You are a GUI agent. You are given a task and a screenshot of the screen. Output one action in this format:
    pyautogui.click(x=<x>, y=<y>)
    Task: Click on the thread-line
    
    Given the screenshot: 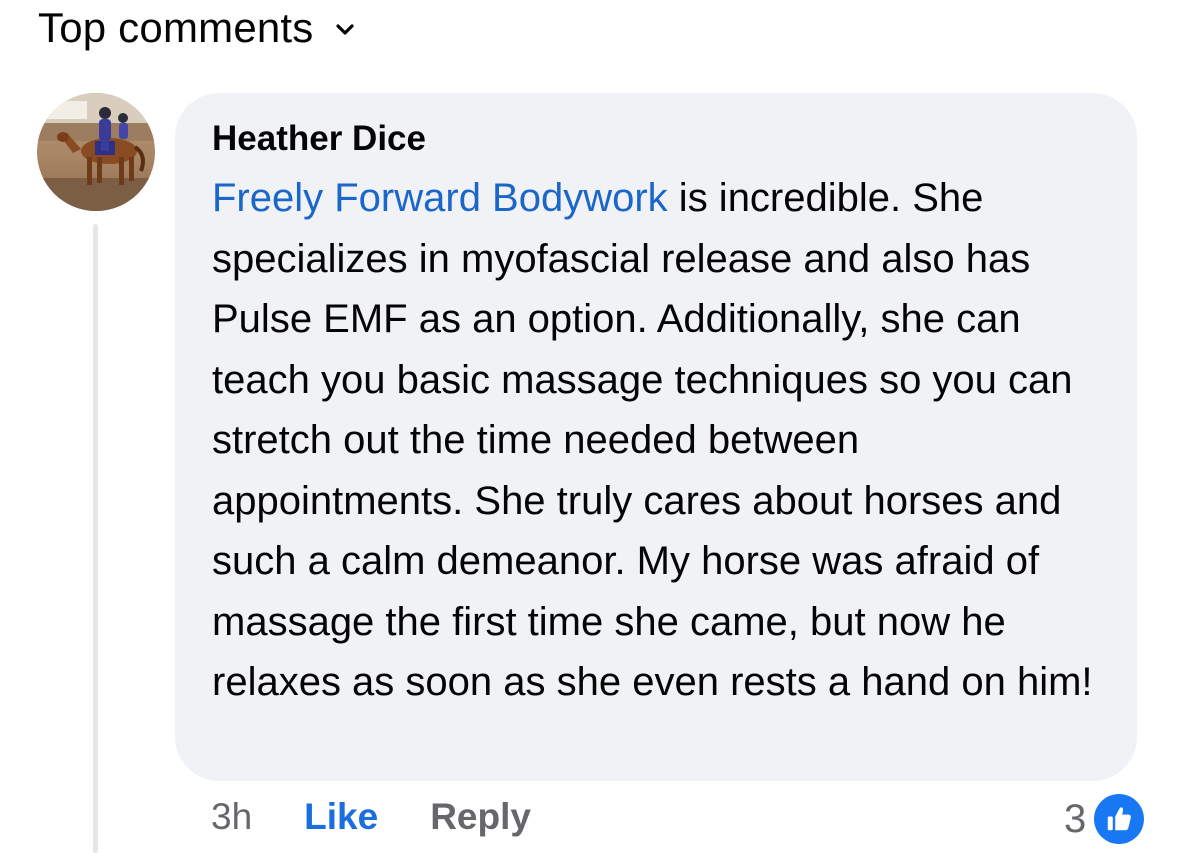 What is the action you would take?
    pyautogui.click(x=95, y=538)
    